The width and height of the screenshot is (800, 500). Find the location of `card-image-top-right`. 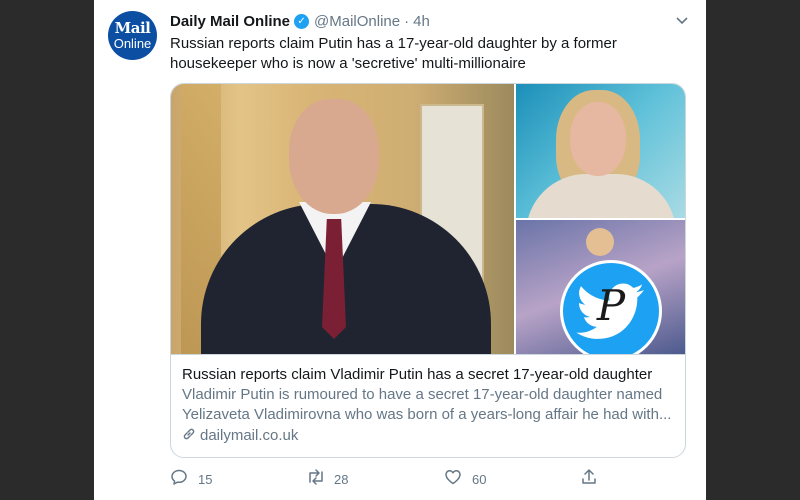

card-image-top-right is located at coordinates (600, 151).